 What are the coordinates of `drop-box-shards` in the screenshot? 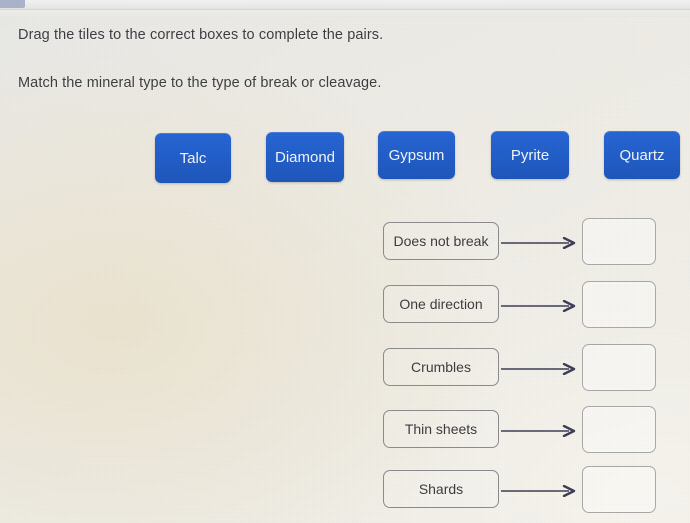 It's located at (619, 489).